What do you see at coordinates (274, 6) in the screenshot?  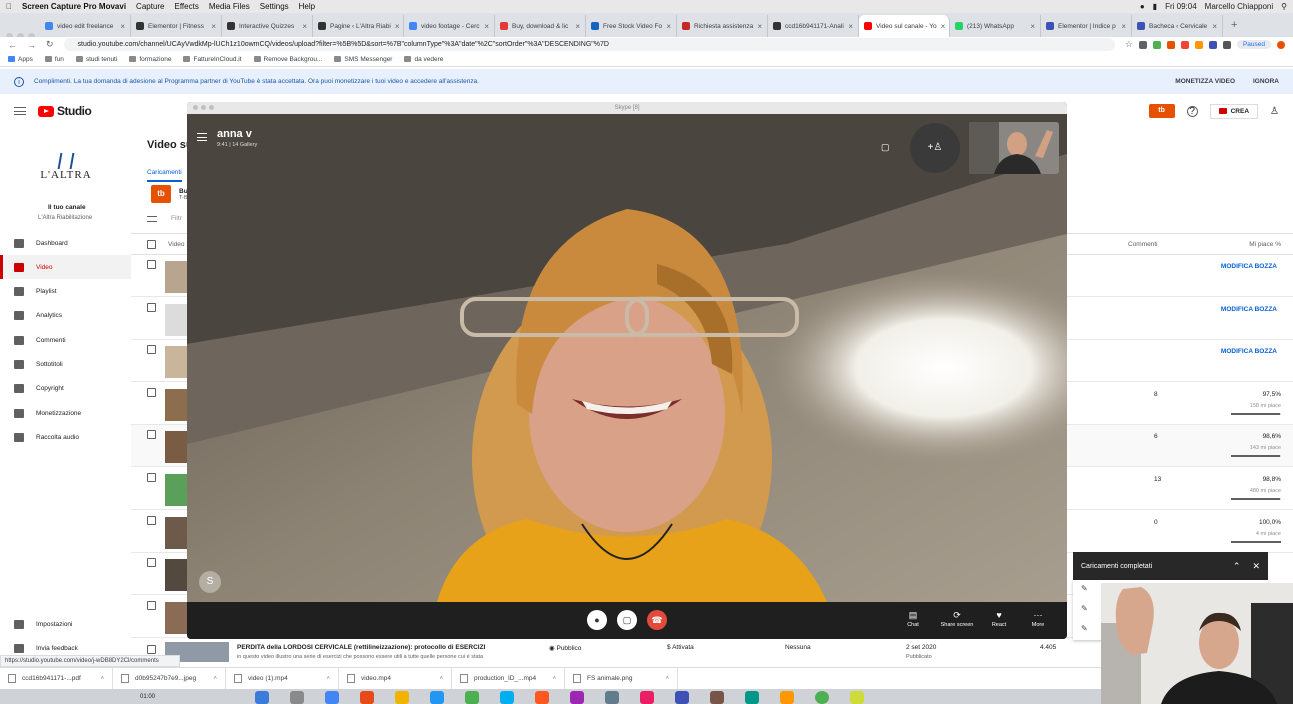 I see `menu-settings: Settings` at bounding box center [274, 6].